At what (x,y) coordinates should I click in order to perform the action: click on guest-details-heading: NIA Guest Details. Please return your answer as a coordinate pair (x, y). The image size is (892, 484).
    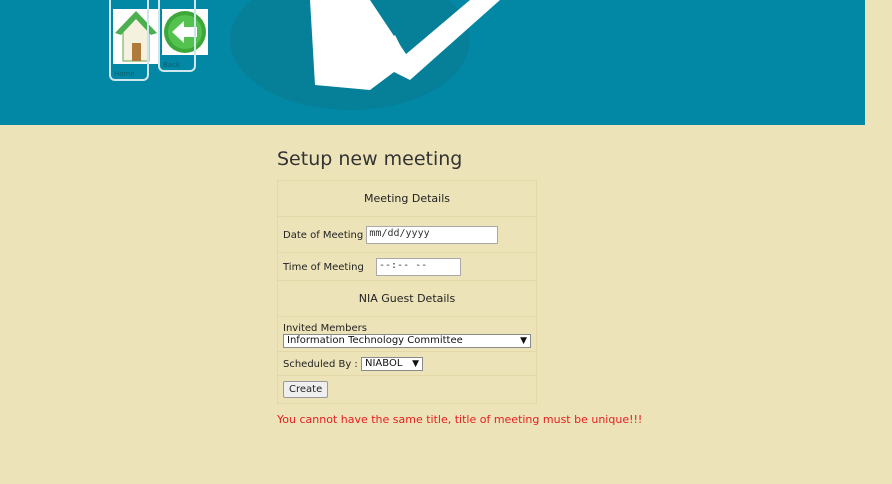
    Looking at the image, I should click on (407, 298).